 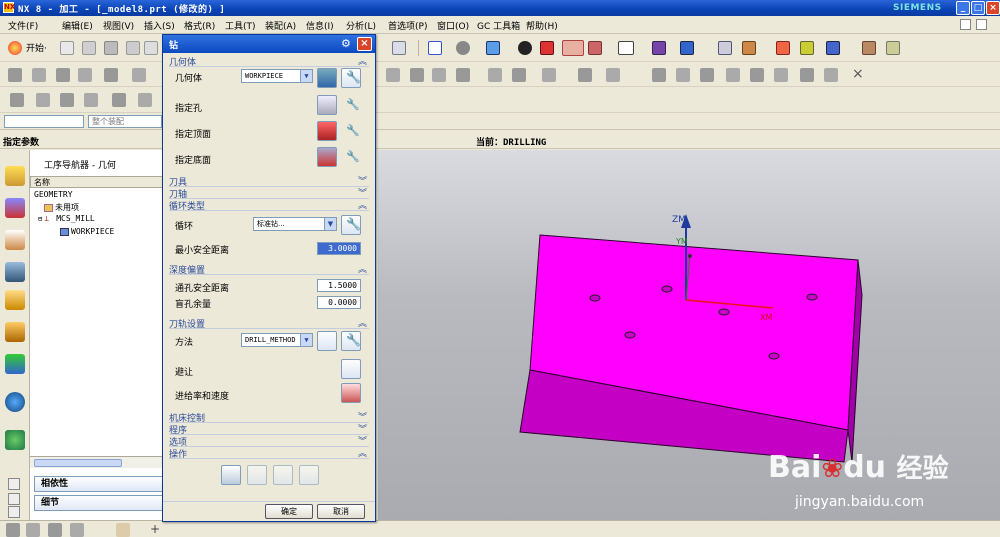 I want to click on generate-path-icon, so click(x=393, y=75).